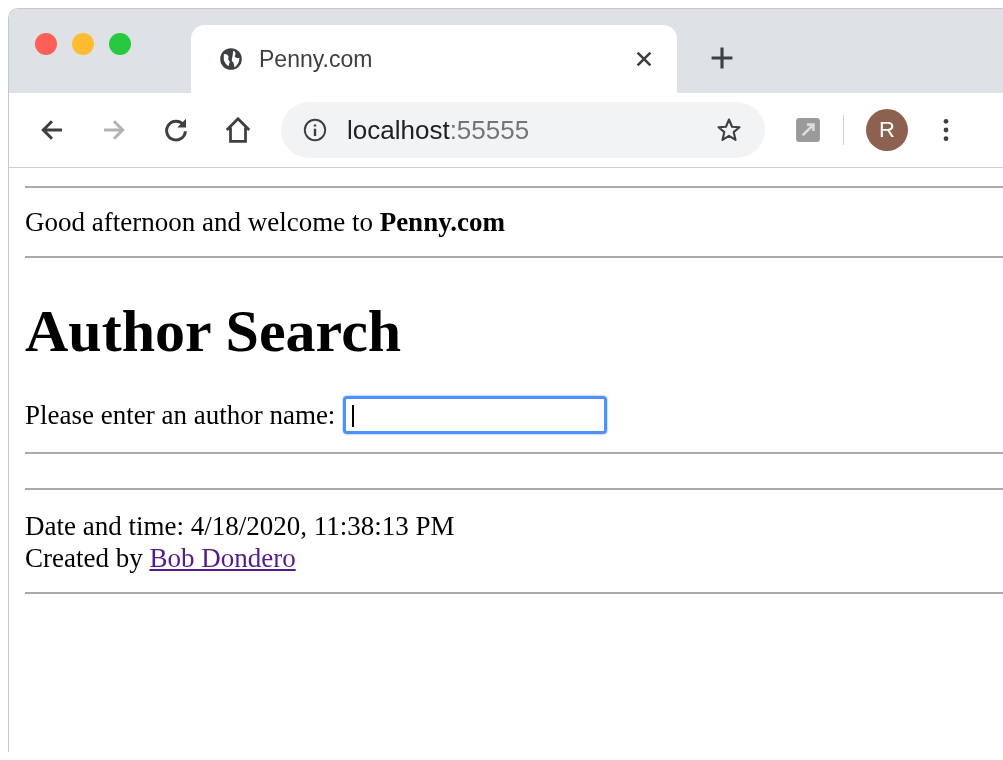 The height and width of the screenshot is (760, 1003). I want to click on page-heading: Author Search, so click(214, 331).